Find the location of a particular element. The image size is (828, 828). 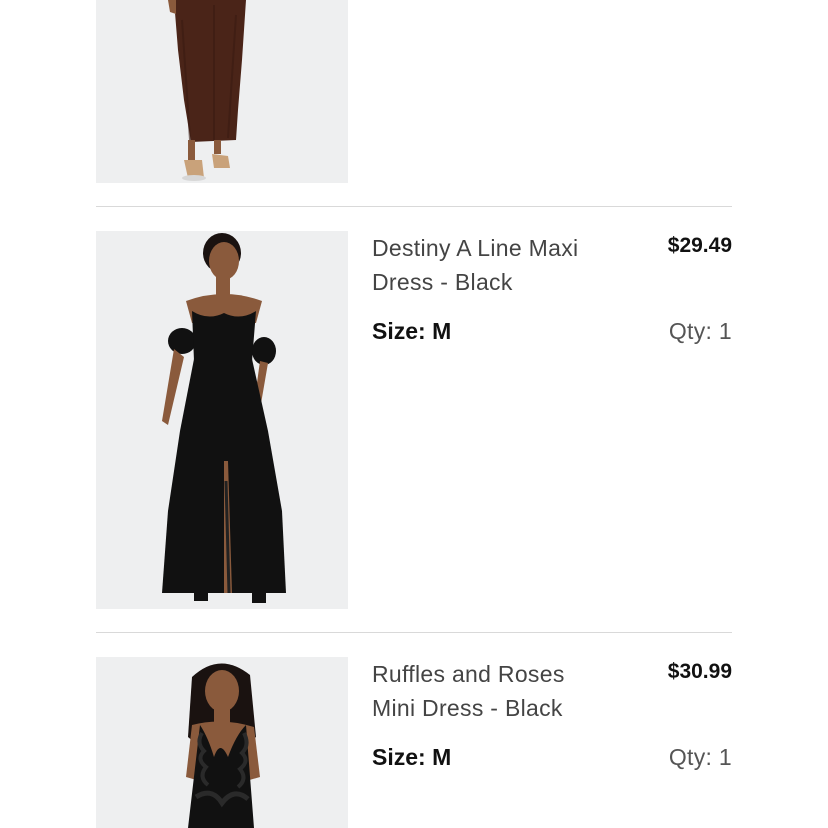

product-name: Destiny A Line Maxi Dress - Black is located at coordinates (492, 265).